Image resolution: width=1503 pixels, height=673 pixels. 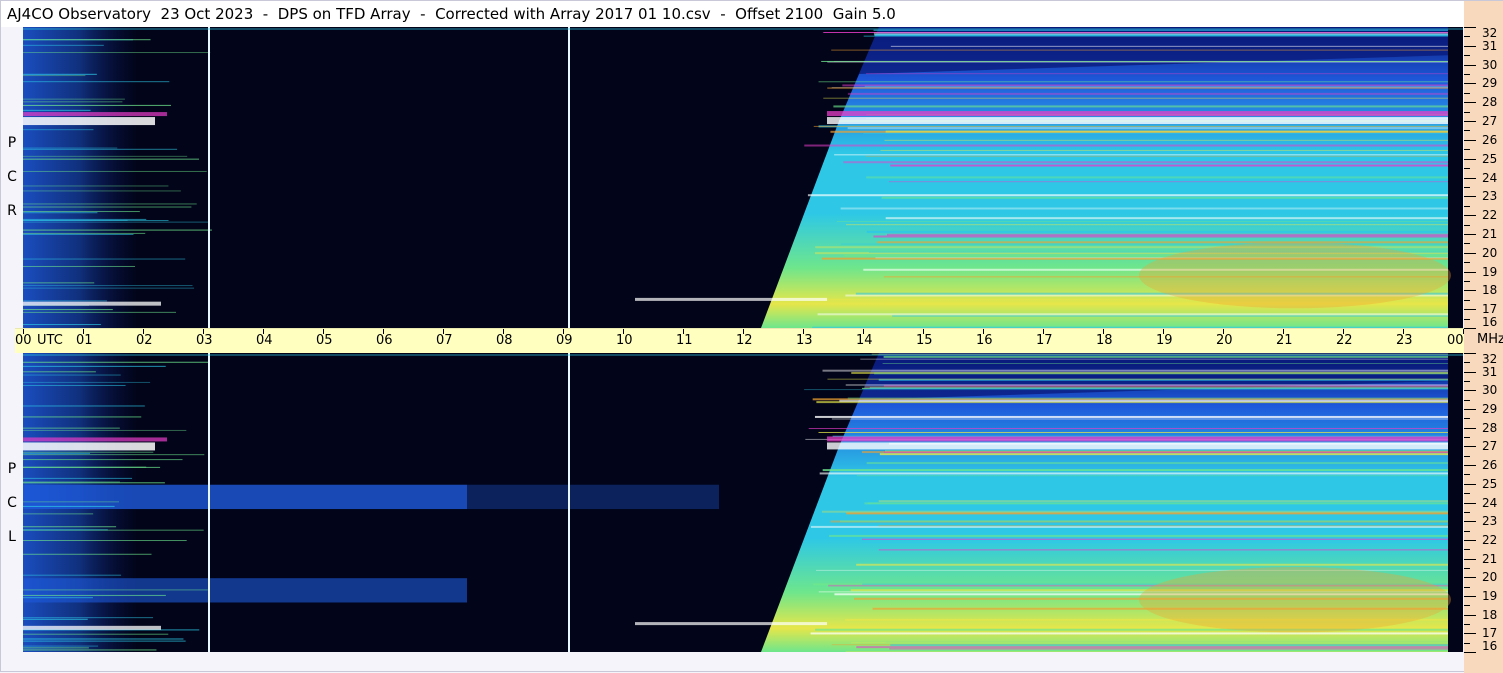 I want to click on frequency-tick-label: 23, so click(x=1490, y=521).